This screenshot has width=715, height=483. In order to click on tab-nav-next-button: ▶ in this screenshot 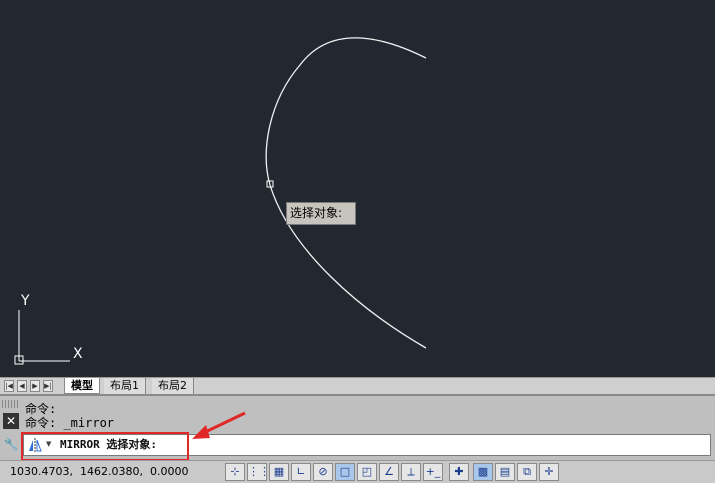, I will do `click(35, 386)`.